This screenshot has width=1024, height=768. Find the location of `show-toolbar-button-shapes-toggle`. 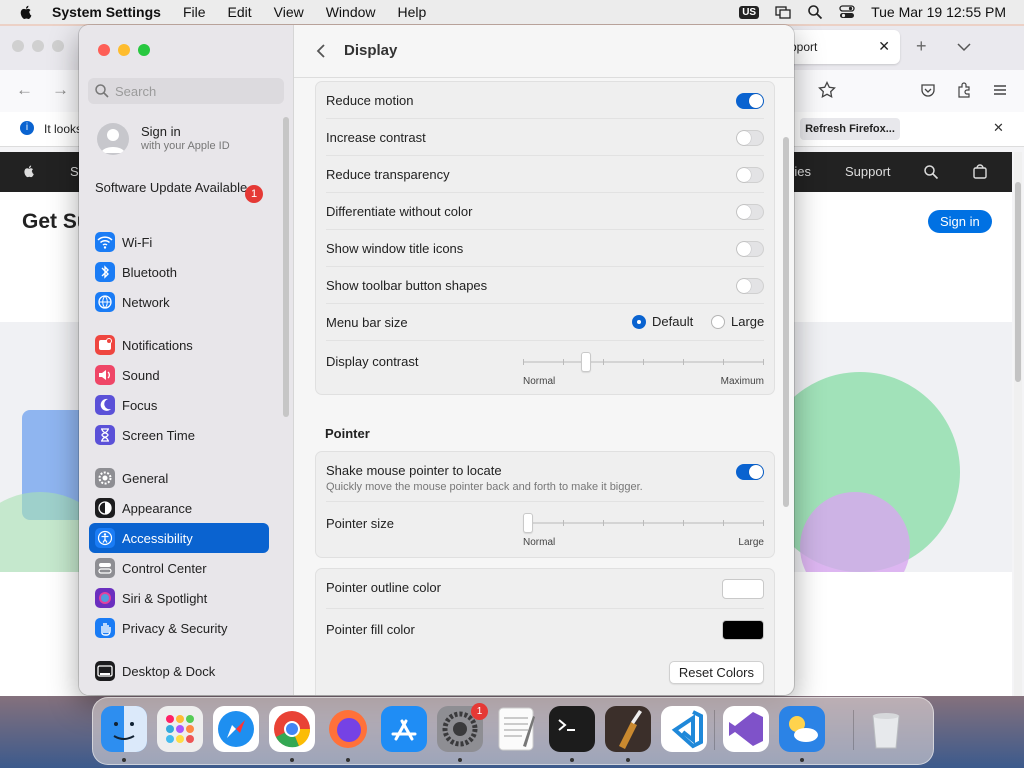

show-toolbar-button-shapes-toggle is located at coordinates (750, 286).